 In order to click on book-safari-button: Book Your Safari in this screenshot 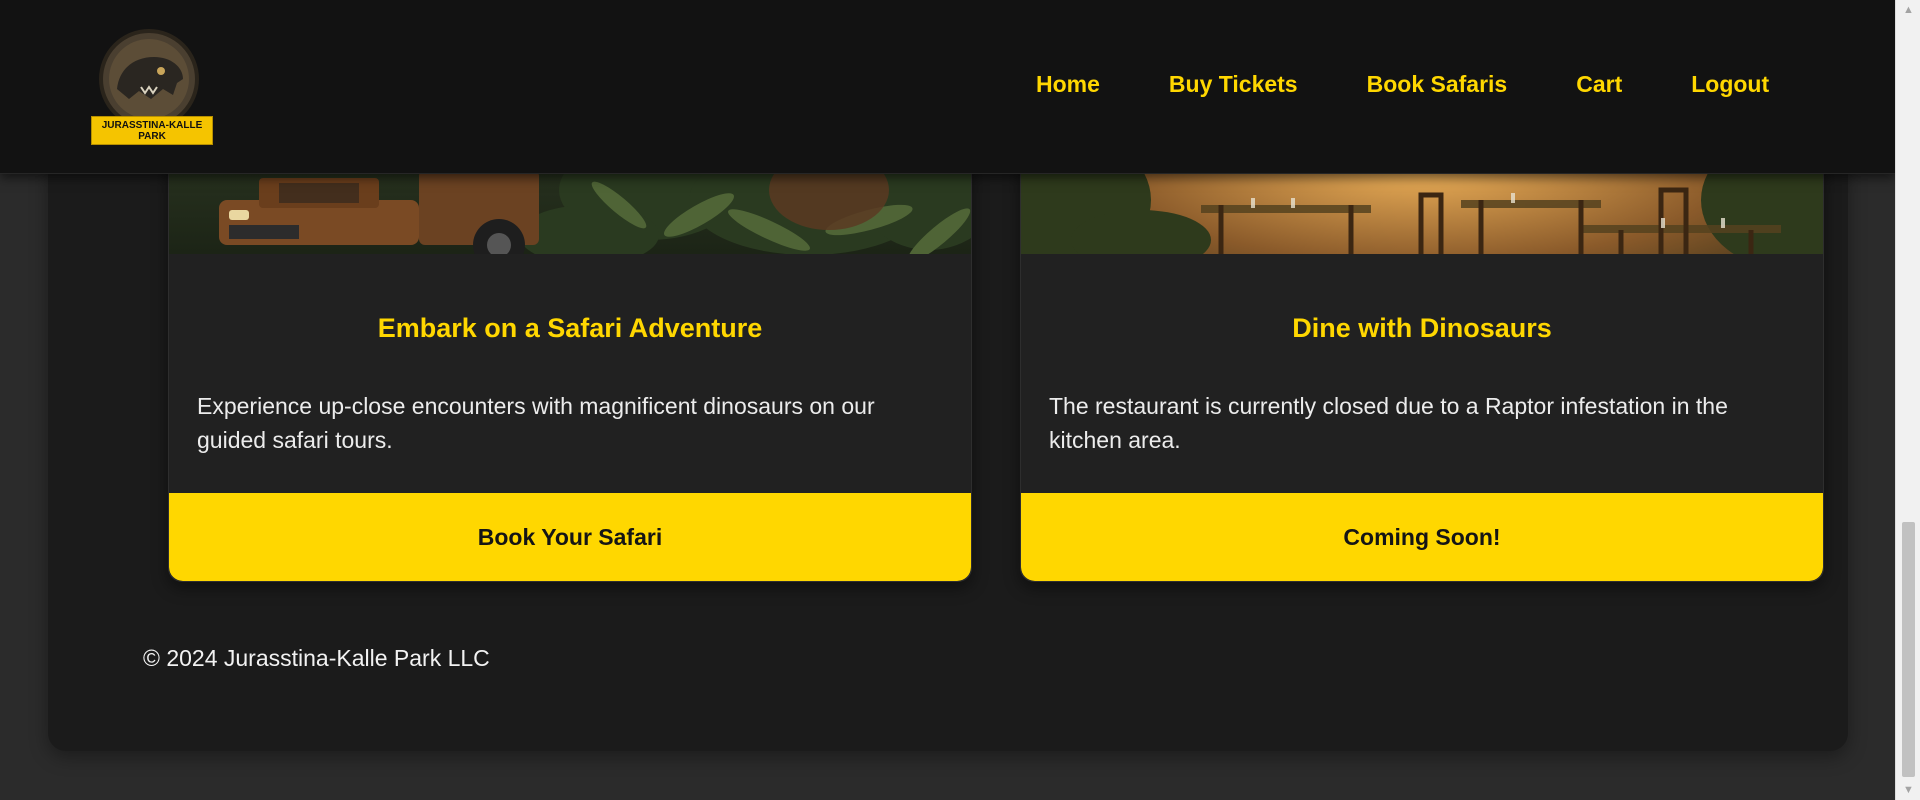, I will do `click(570, 537)`.